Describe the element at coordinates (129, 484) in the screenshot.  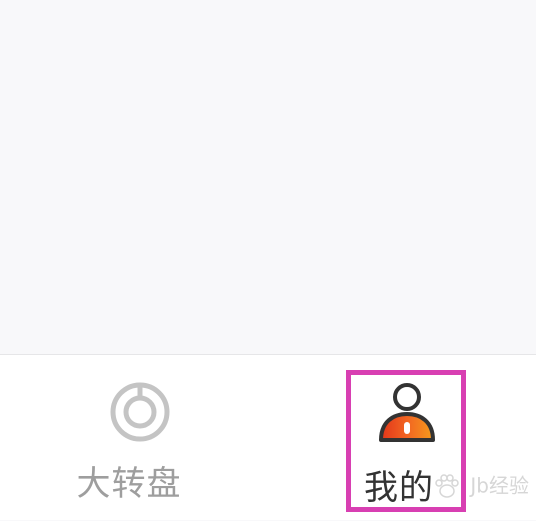
I see `tab-label-lucky-wheel: 大转盘` at that location.